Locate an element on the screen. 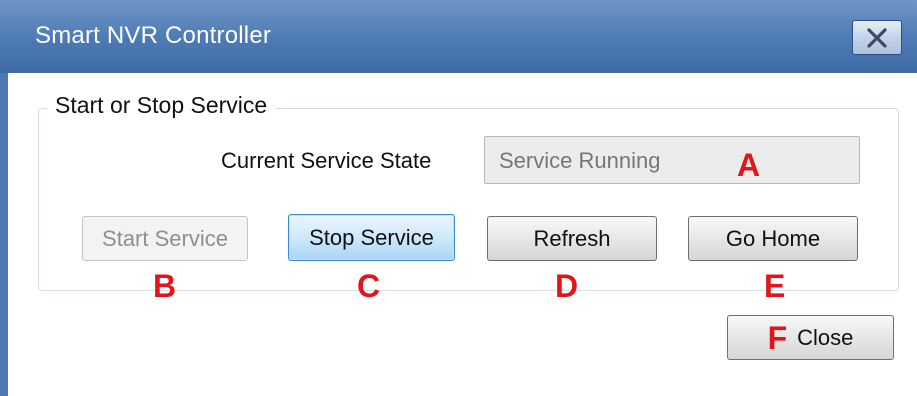  marker-f: F is located at coordinates (777, 337).